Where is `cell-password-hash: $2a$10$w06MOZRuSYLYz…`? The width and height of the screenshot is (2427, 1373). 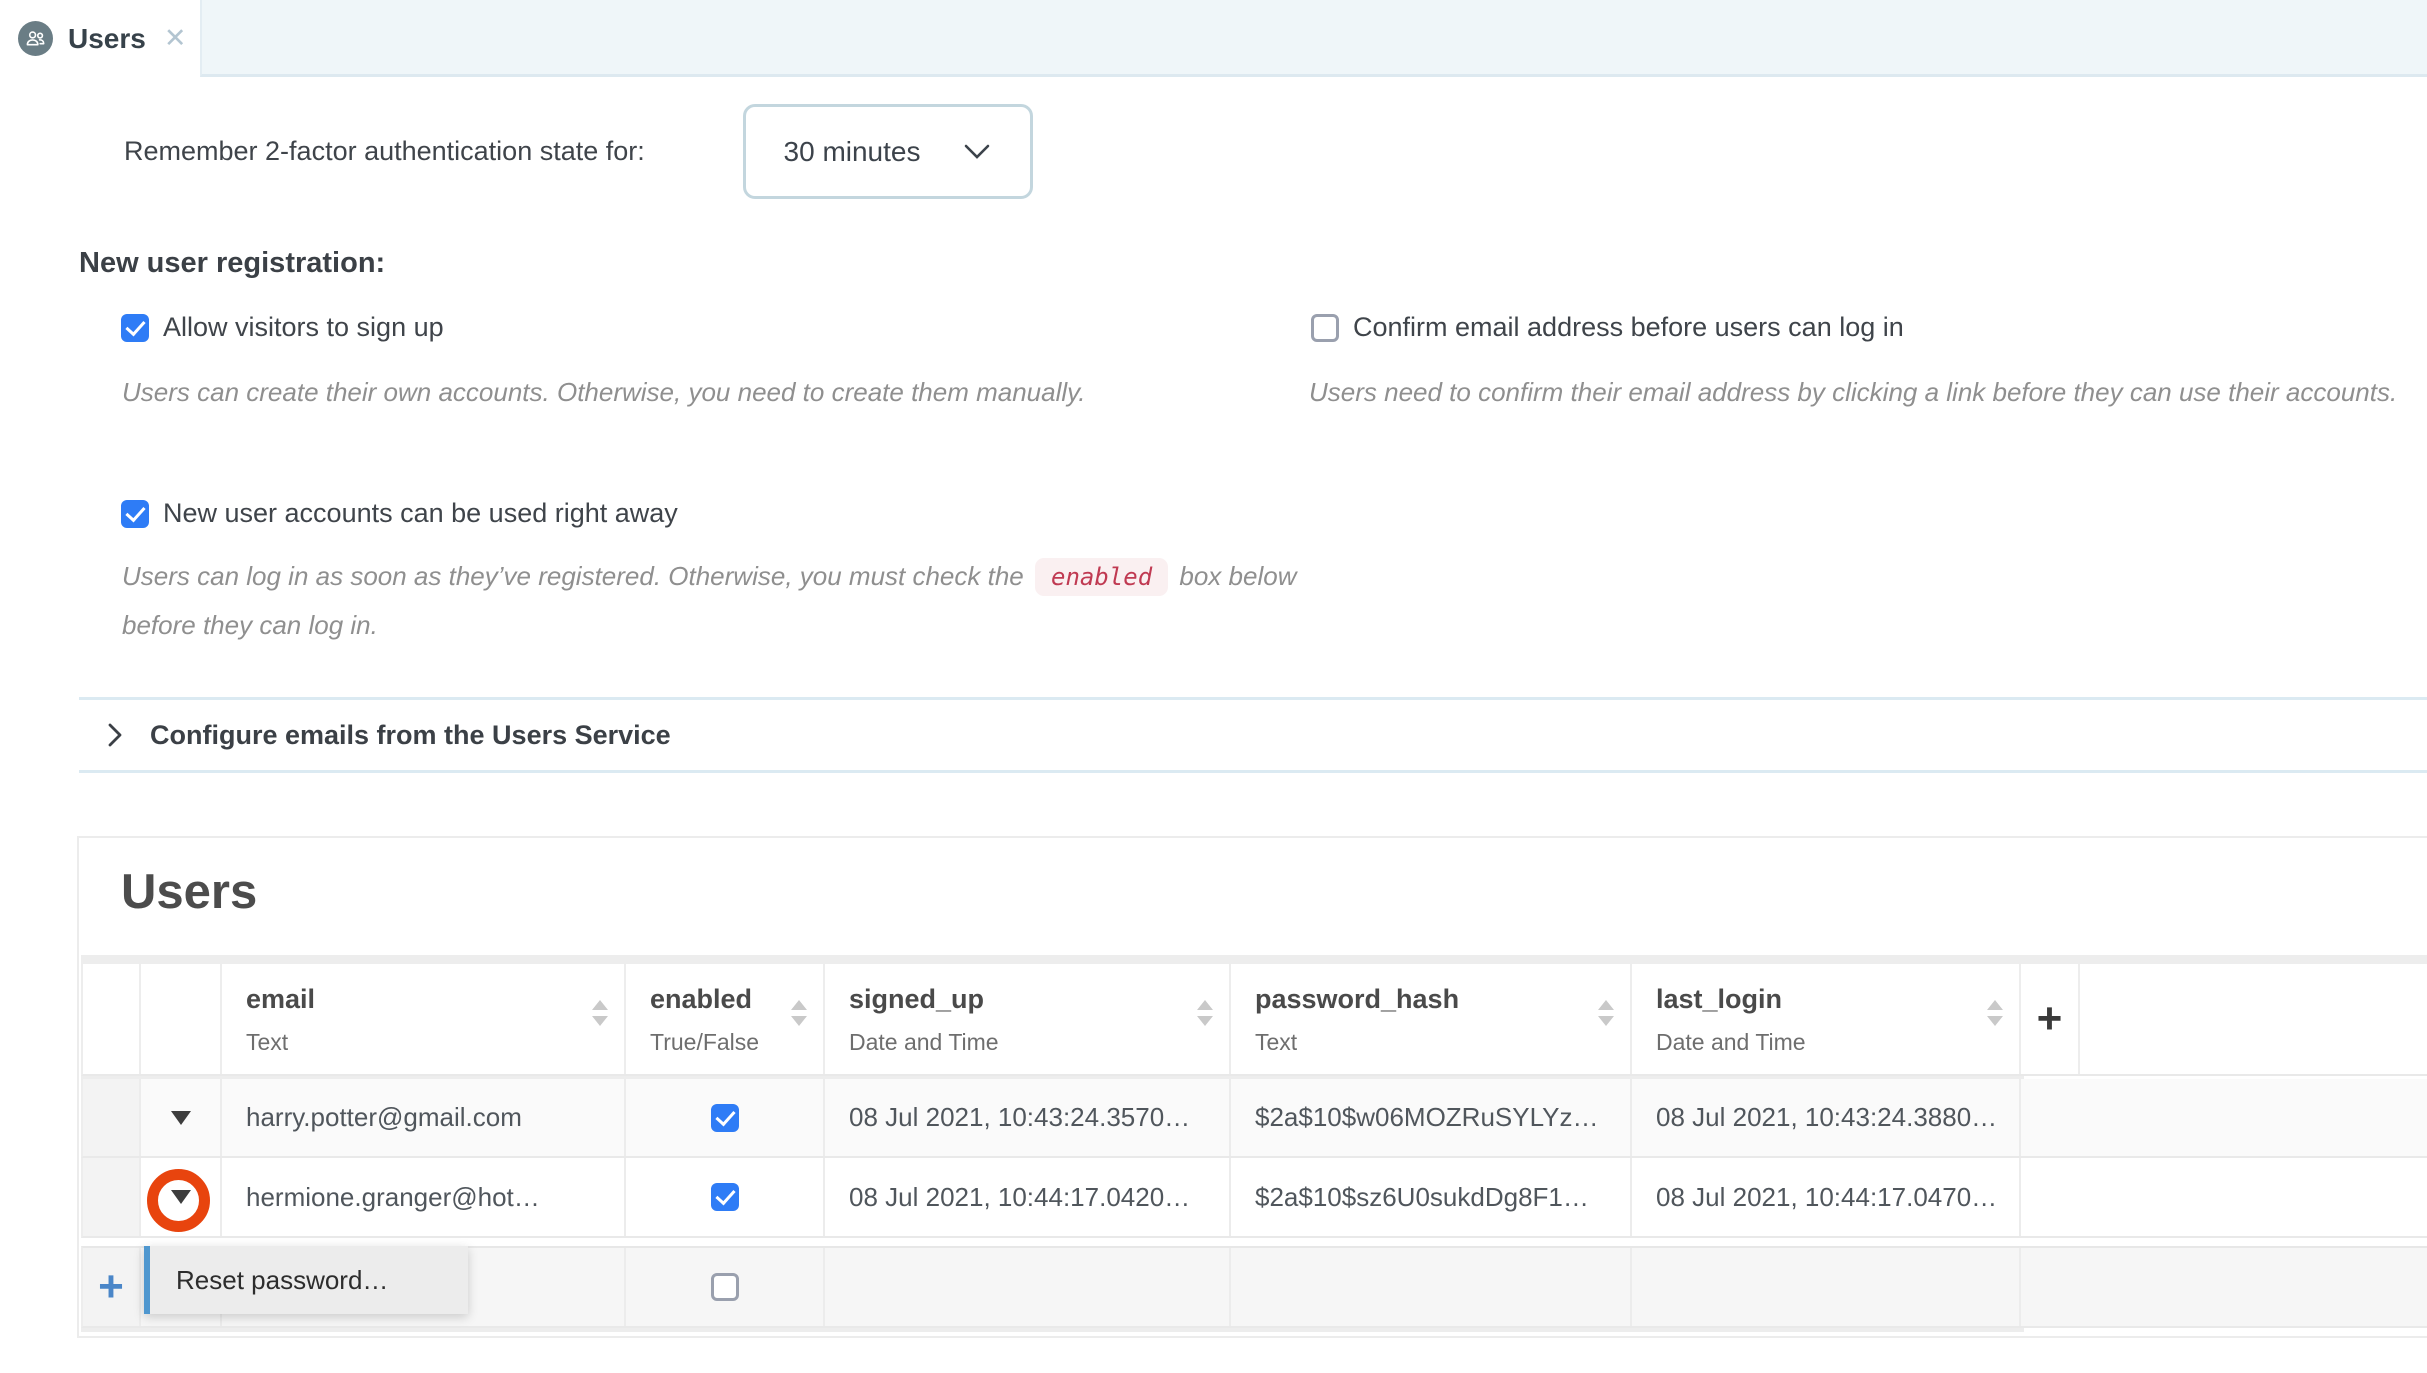 cell-password-hash: $2a$10$w06MOZRuSYLYz… is located at coordinates (1431, 1117).